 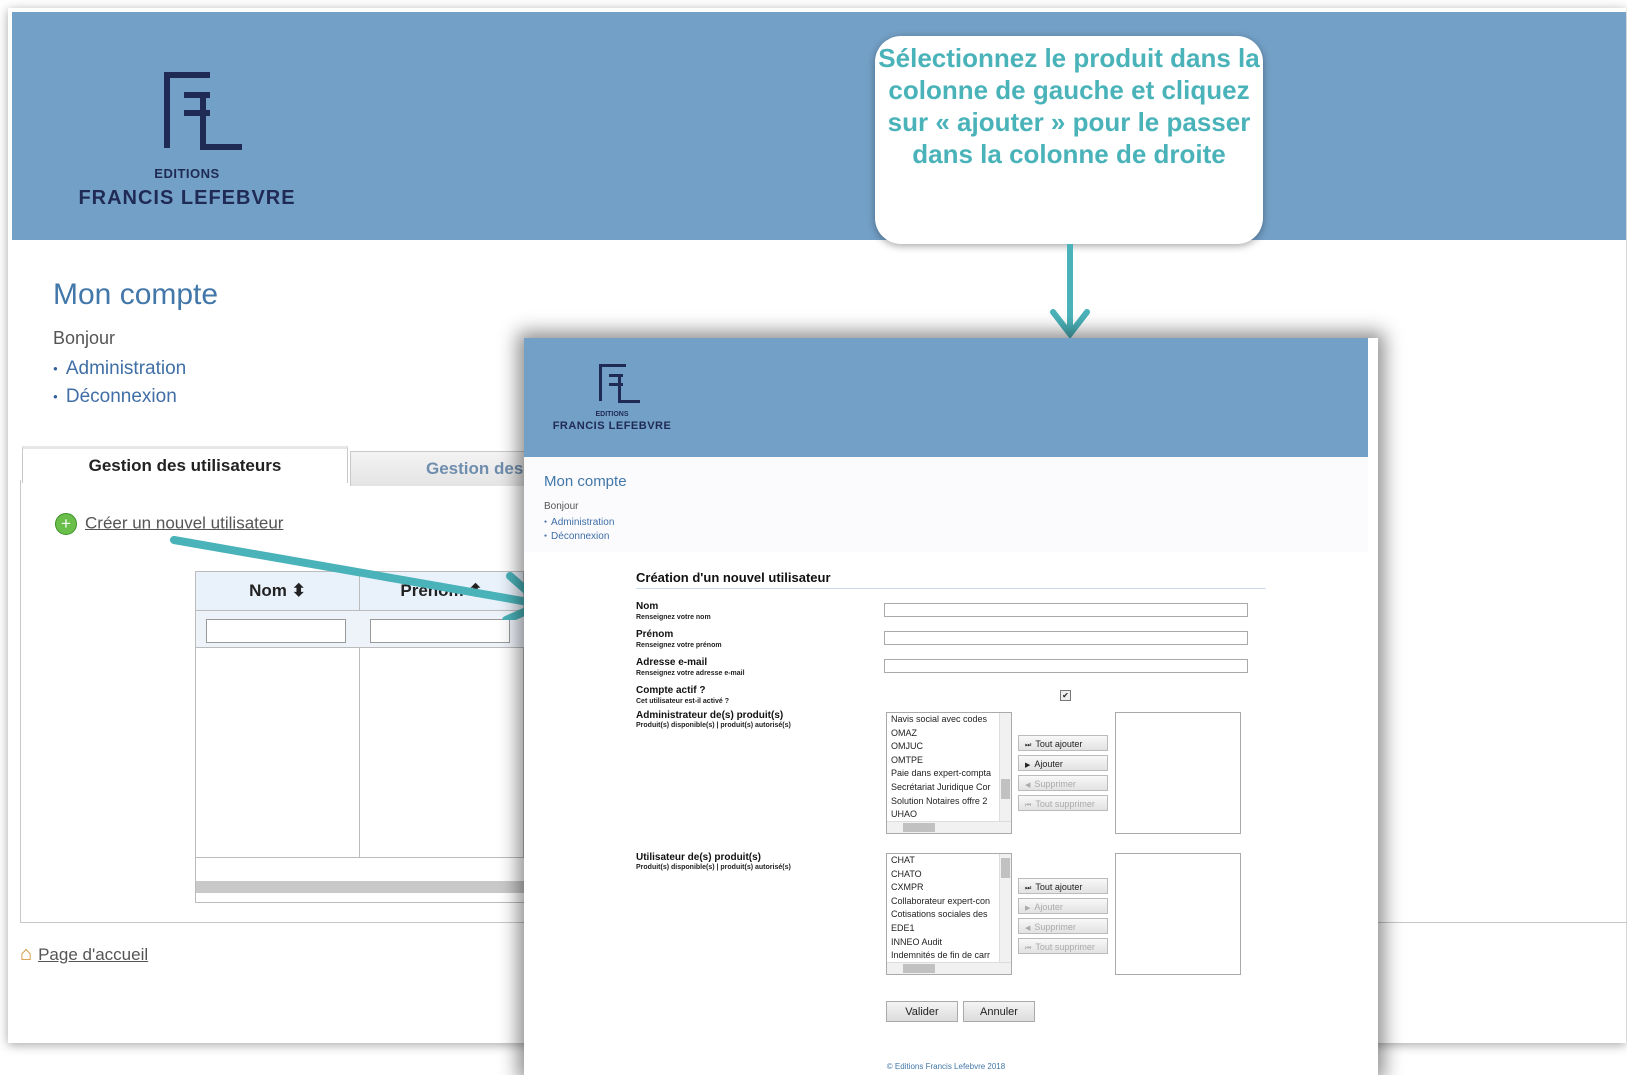 I want to click on dialog-page-title: Mon compte, so click(x=585, y=481).